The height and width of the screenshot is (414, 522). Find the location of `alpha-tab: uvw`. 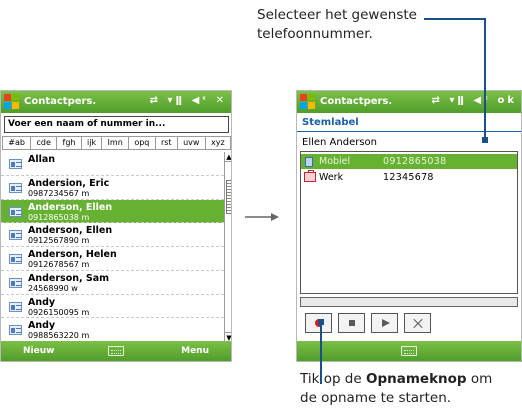

alpha-tab: uvw is located at coordinates (191, 143).